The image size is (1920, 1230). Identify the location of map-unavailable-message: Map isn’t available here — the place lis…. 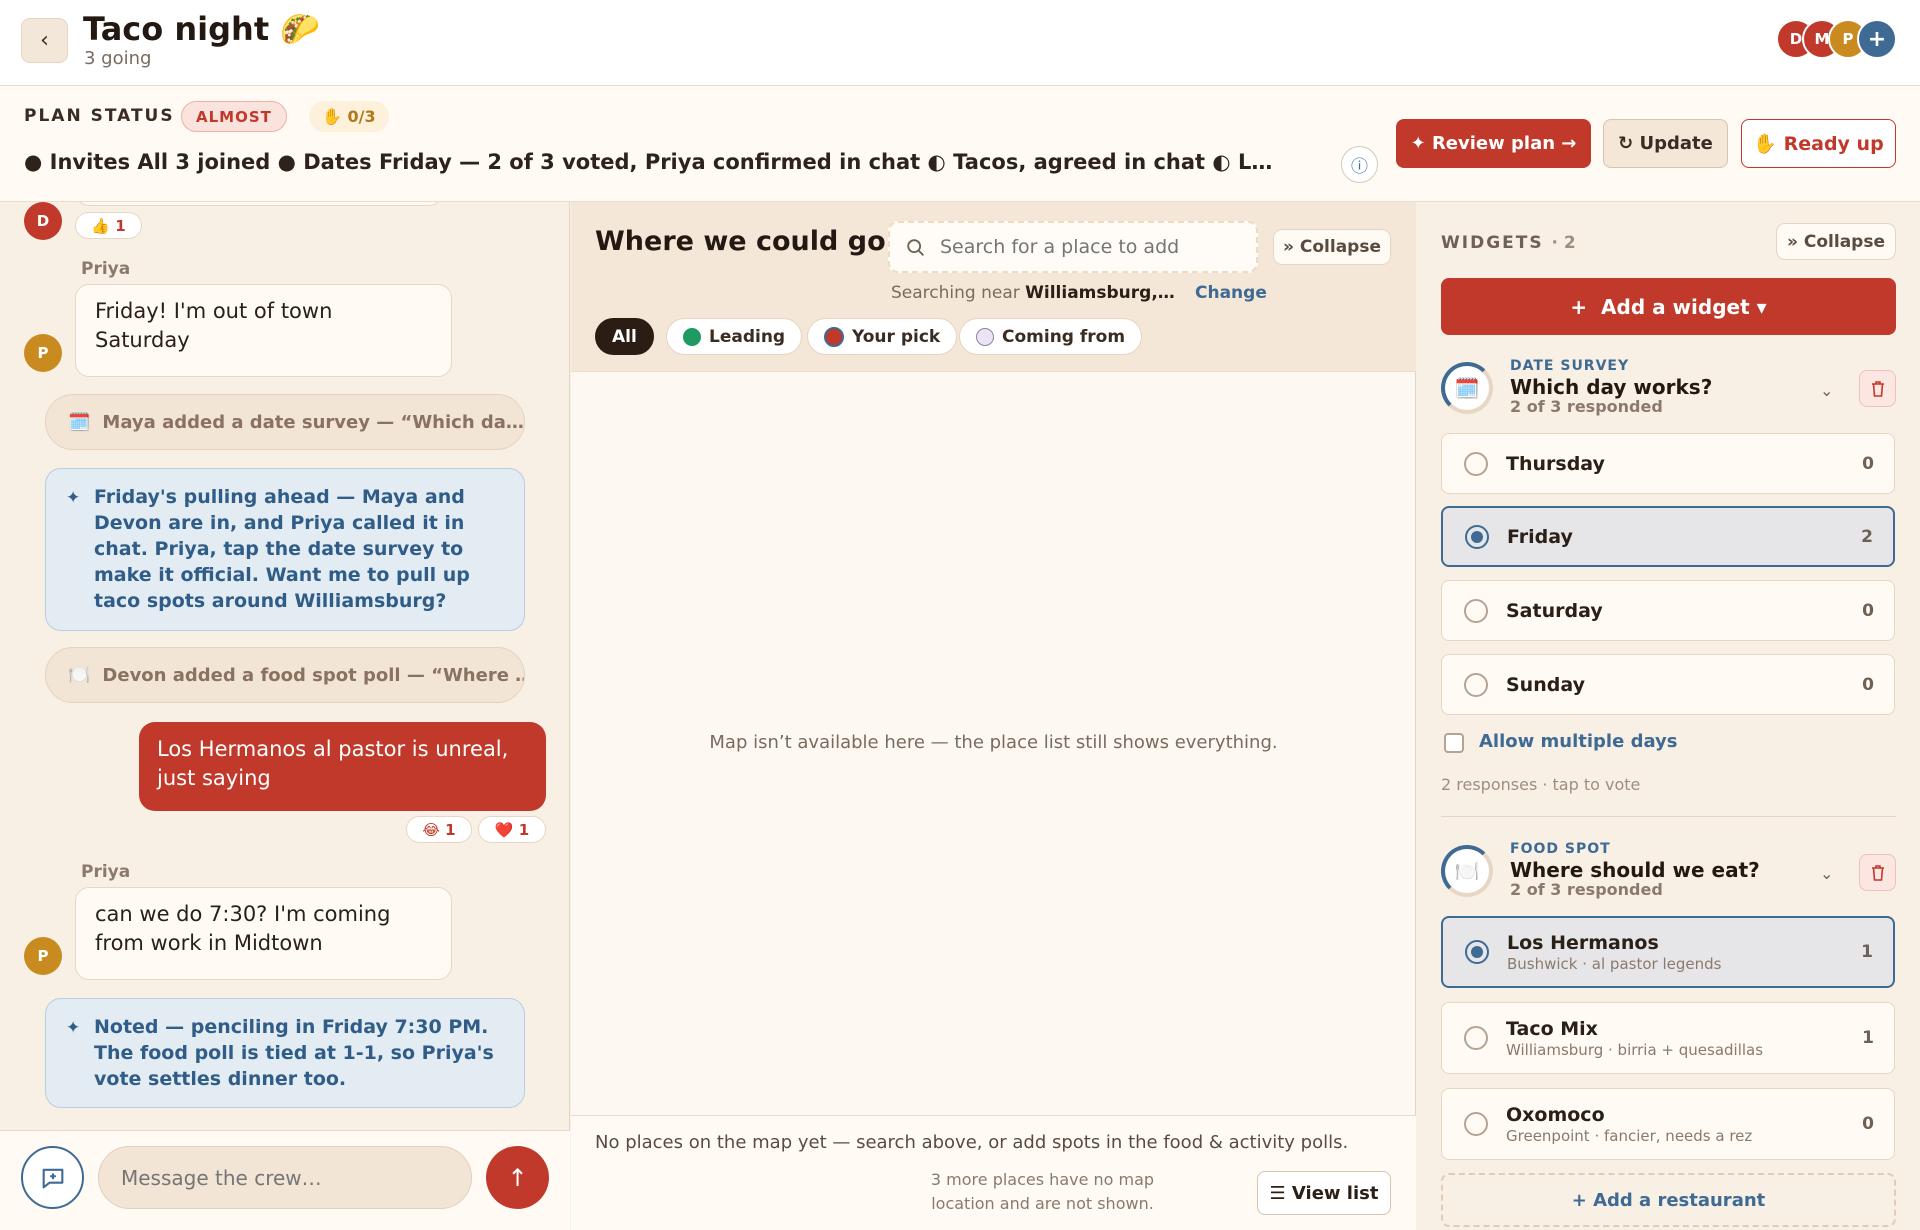
(993, 742).